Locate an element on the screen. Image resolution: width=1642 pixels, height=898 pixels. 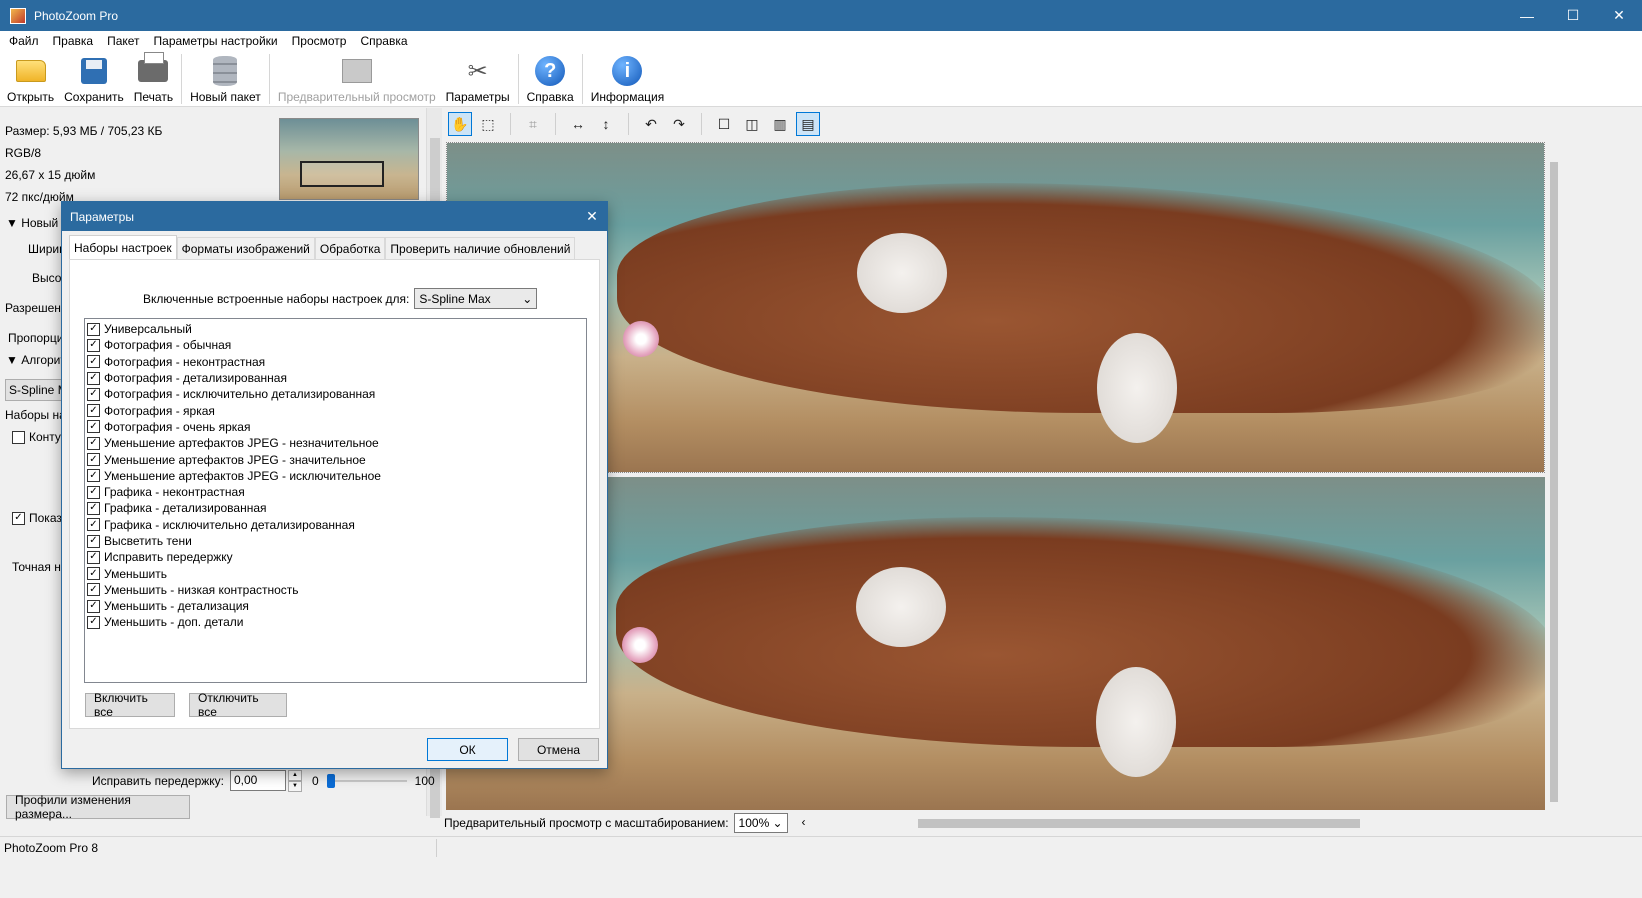
rotate-right-icon: ↷ is located at coordinates (679, 124).